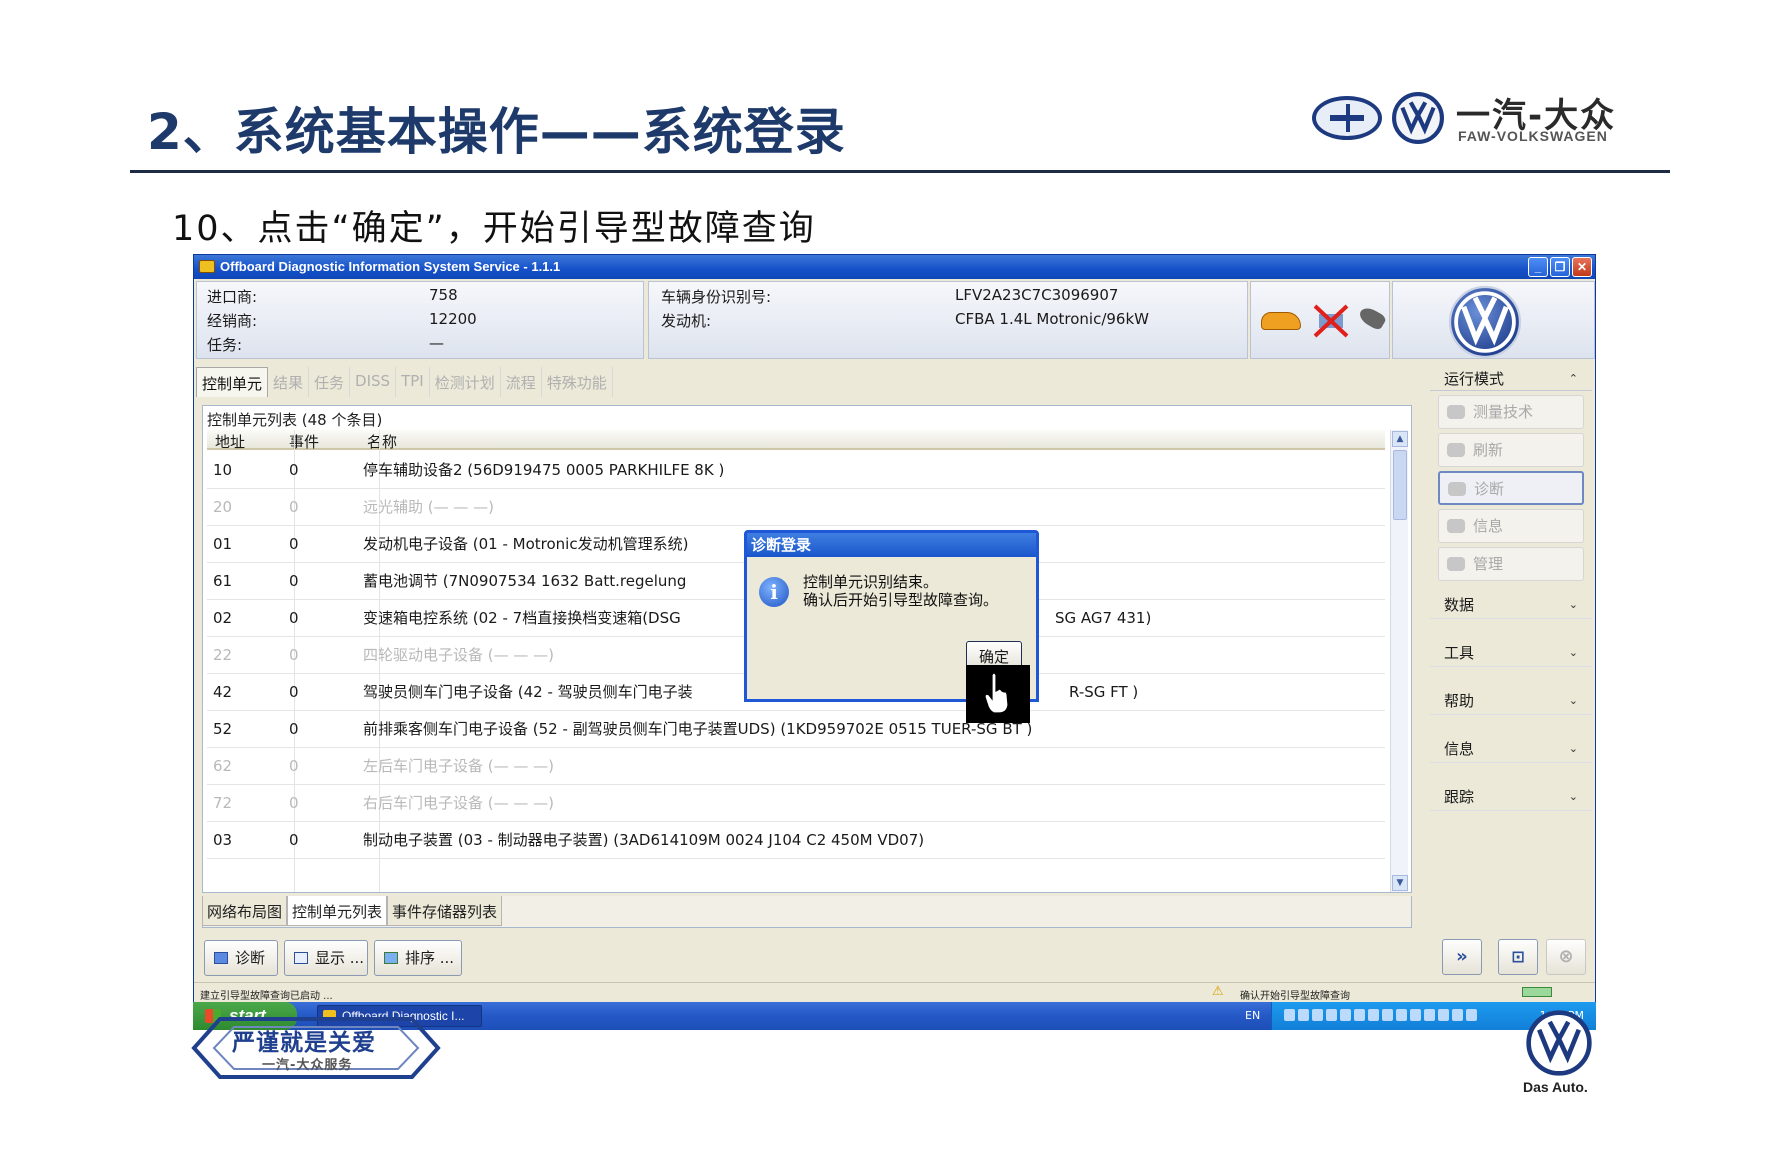 This screenshot has height=1166, width=1790. I want to click on mode-flash: 刷新, so click(1511, 450).